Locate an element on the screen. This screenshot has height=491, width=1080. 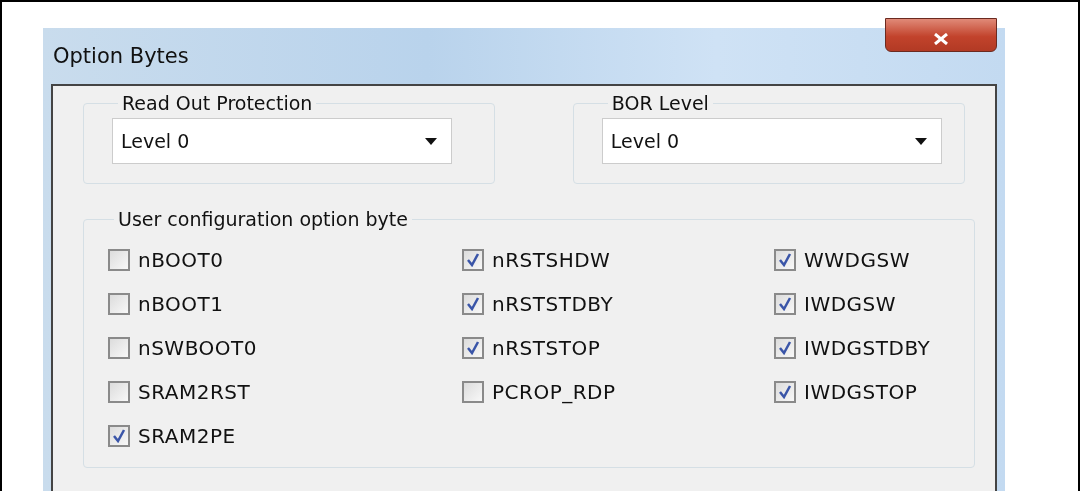
checkbox-label: nRSTSTOP is located at coordinates (546, 348).